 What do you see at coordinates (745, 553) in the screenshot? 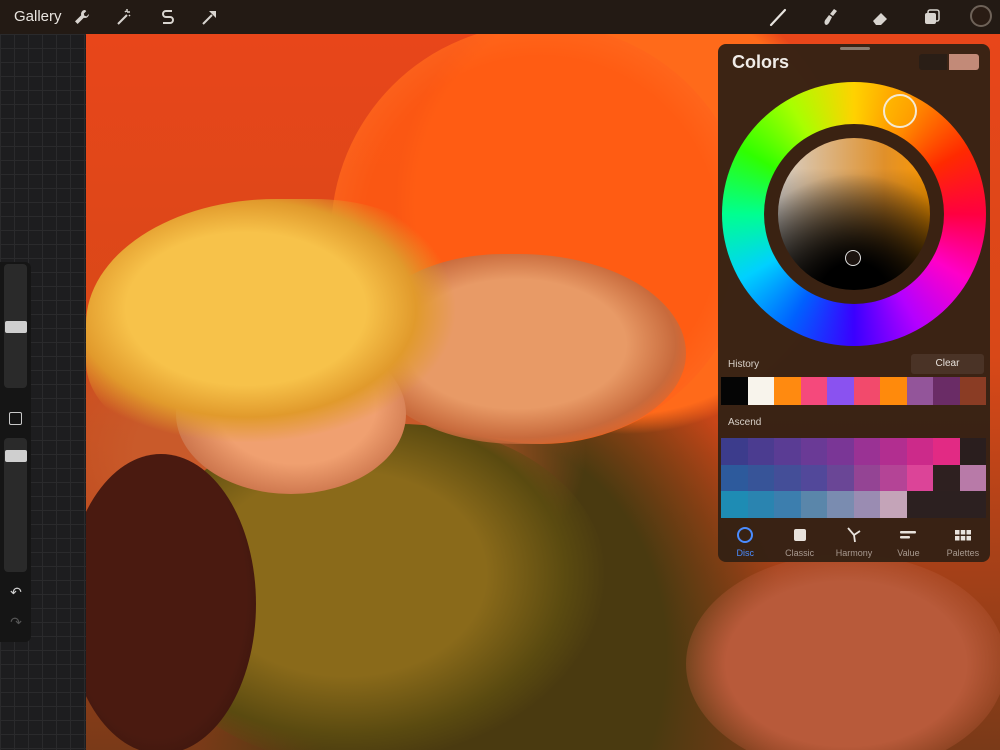
I see `tab-label: Disc` at bounding box center [745, 553].